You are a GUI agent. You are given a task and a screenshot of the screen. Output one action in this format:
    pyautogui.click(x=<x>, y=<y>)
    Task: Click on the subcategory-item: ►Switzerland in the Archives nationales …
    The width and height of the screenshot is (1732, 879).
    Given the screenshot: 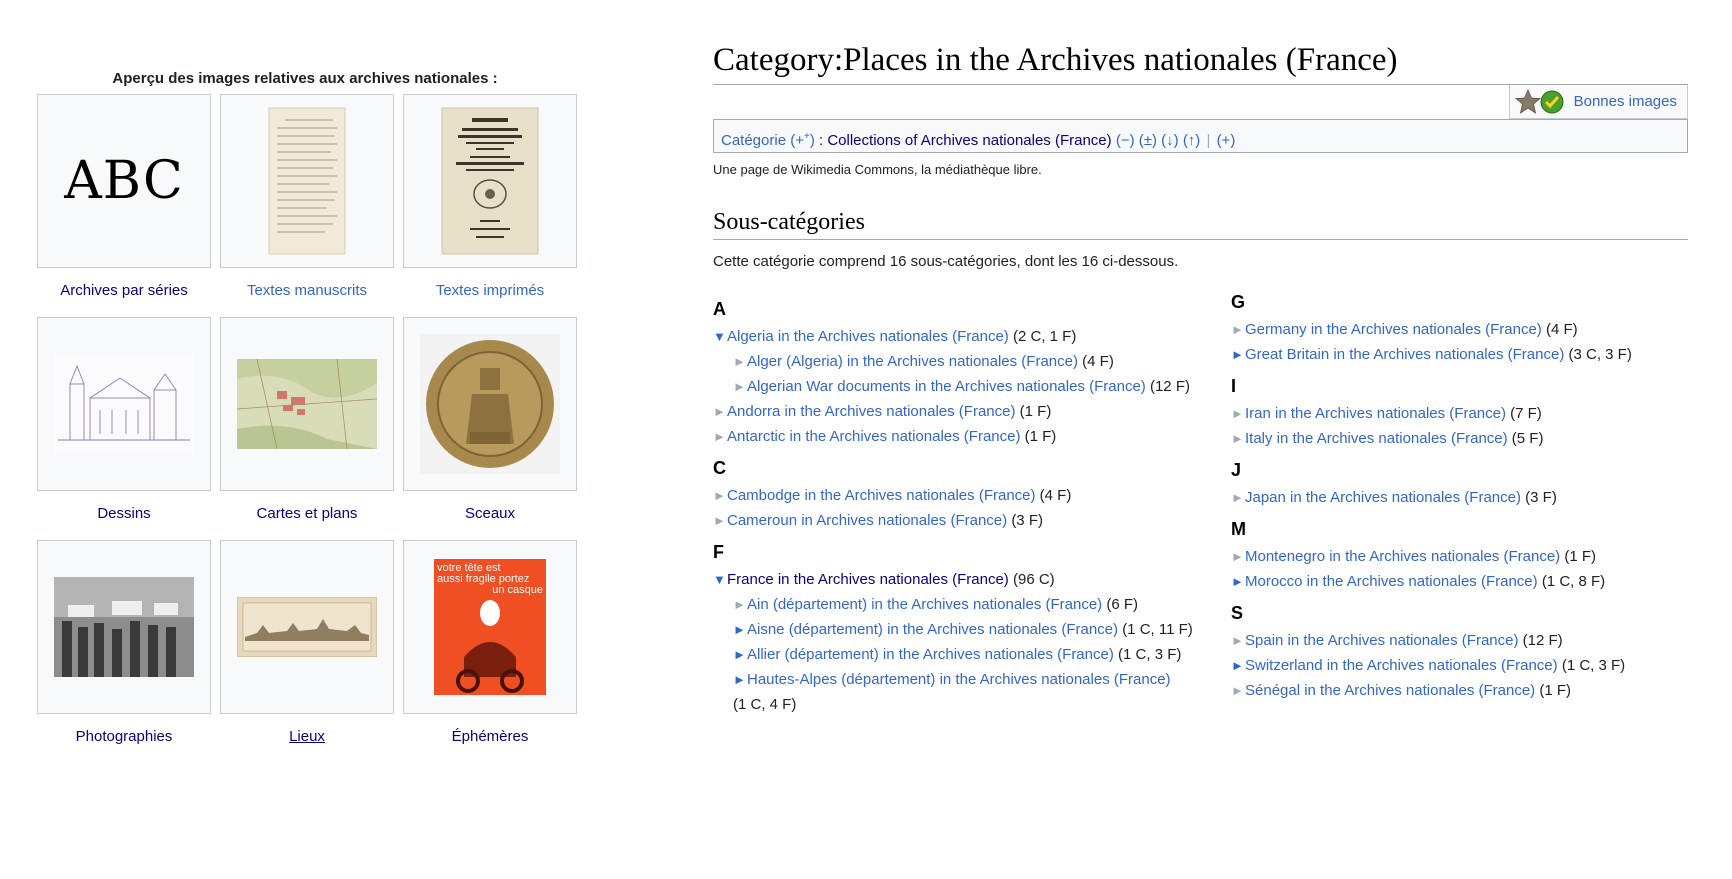 What is the action you would take?
    pyautogui.click(x=1459, y=665)
    